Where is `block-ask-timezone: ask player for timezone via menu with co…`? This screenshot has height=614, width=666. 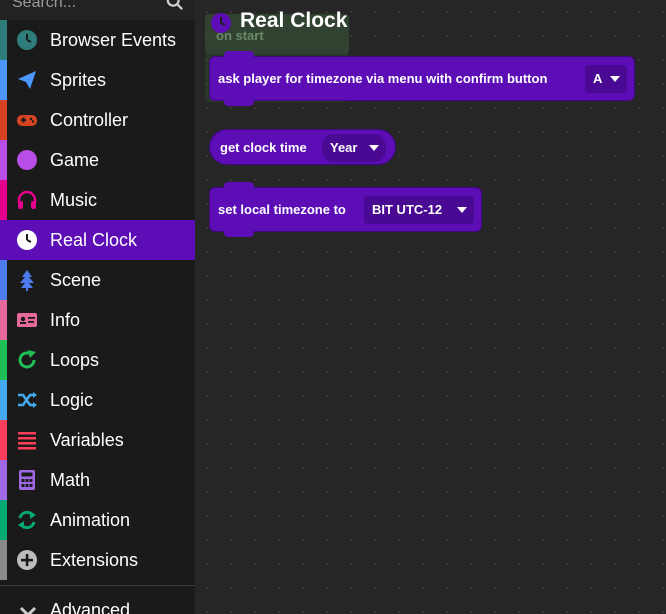
block-ask-timezone: ask player for timezone via menu with co… is located at coordinates (422, 78).